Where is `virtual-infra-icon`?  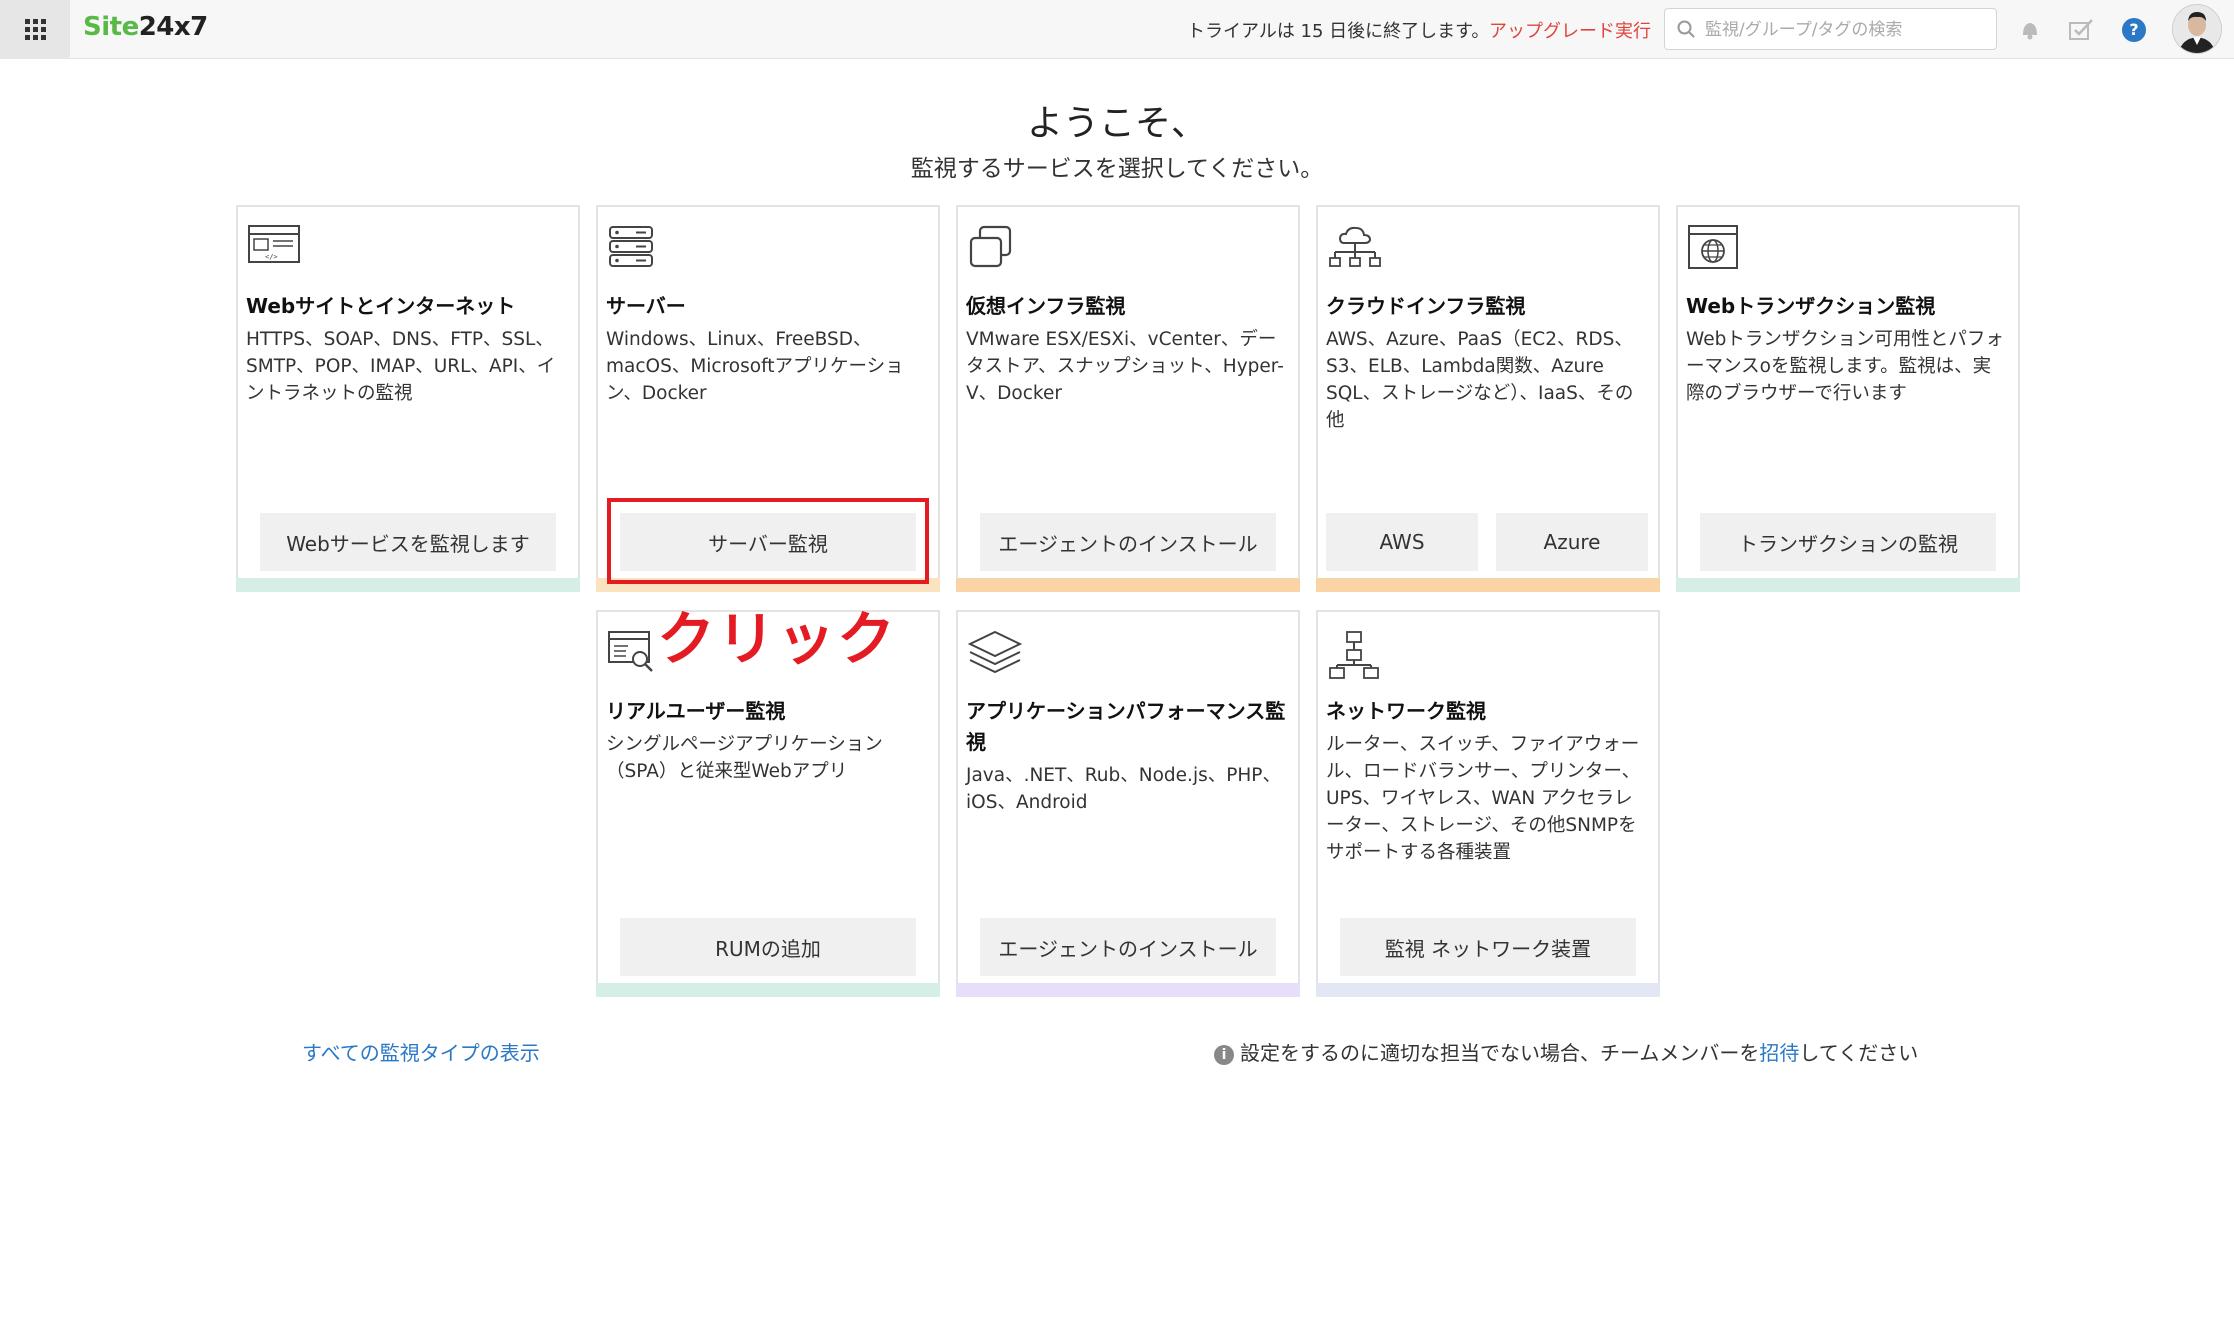
virtual-infra-icon is located at coordinates (990, 246).